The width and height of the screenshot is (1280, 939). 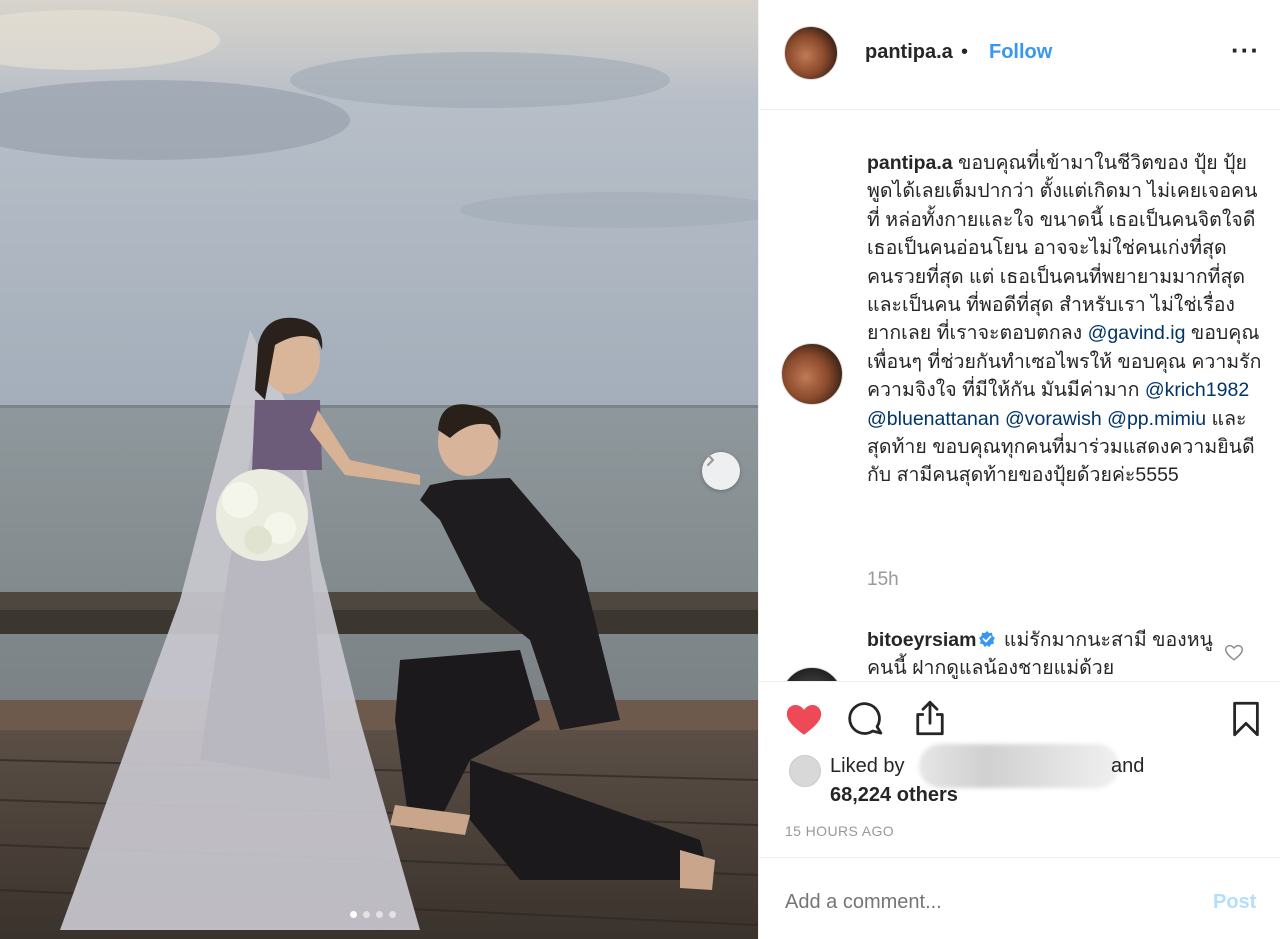 What do you see at coordinates (894, 795) in the screenshot?
I see `likes-count-link: 68,224 others` at bounding box center [894, 795].